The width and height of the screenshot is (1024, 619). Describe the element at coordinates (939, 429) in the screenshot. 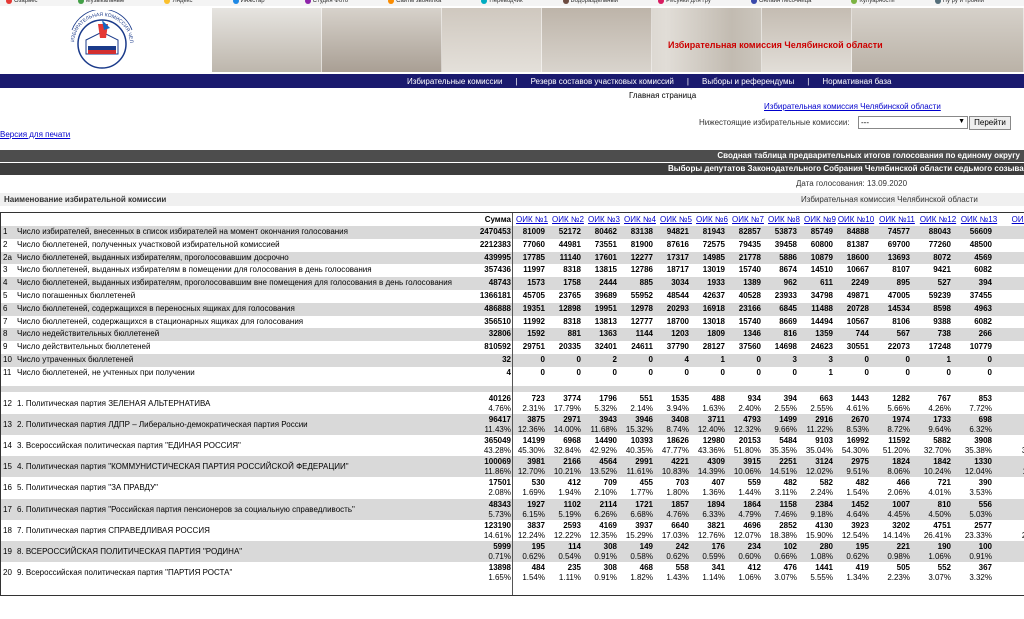

I see `party-percent: 9.64%` at that location.